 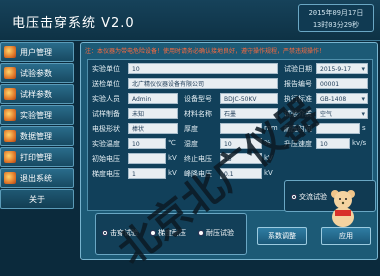 I want to click on final-voltage-input: 15, so click(x=241, y=158).